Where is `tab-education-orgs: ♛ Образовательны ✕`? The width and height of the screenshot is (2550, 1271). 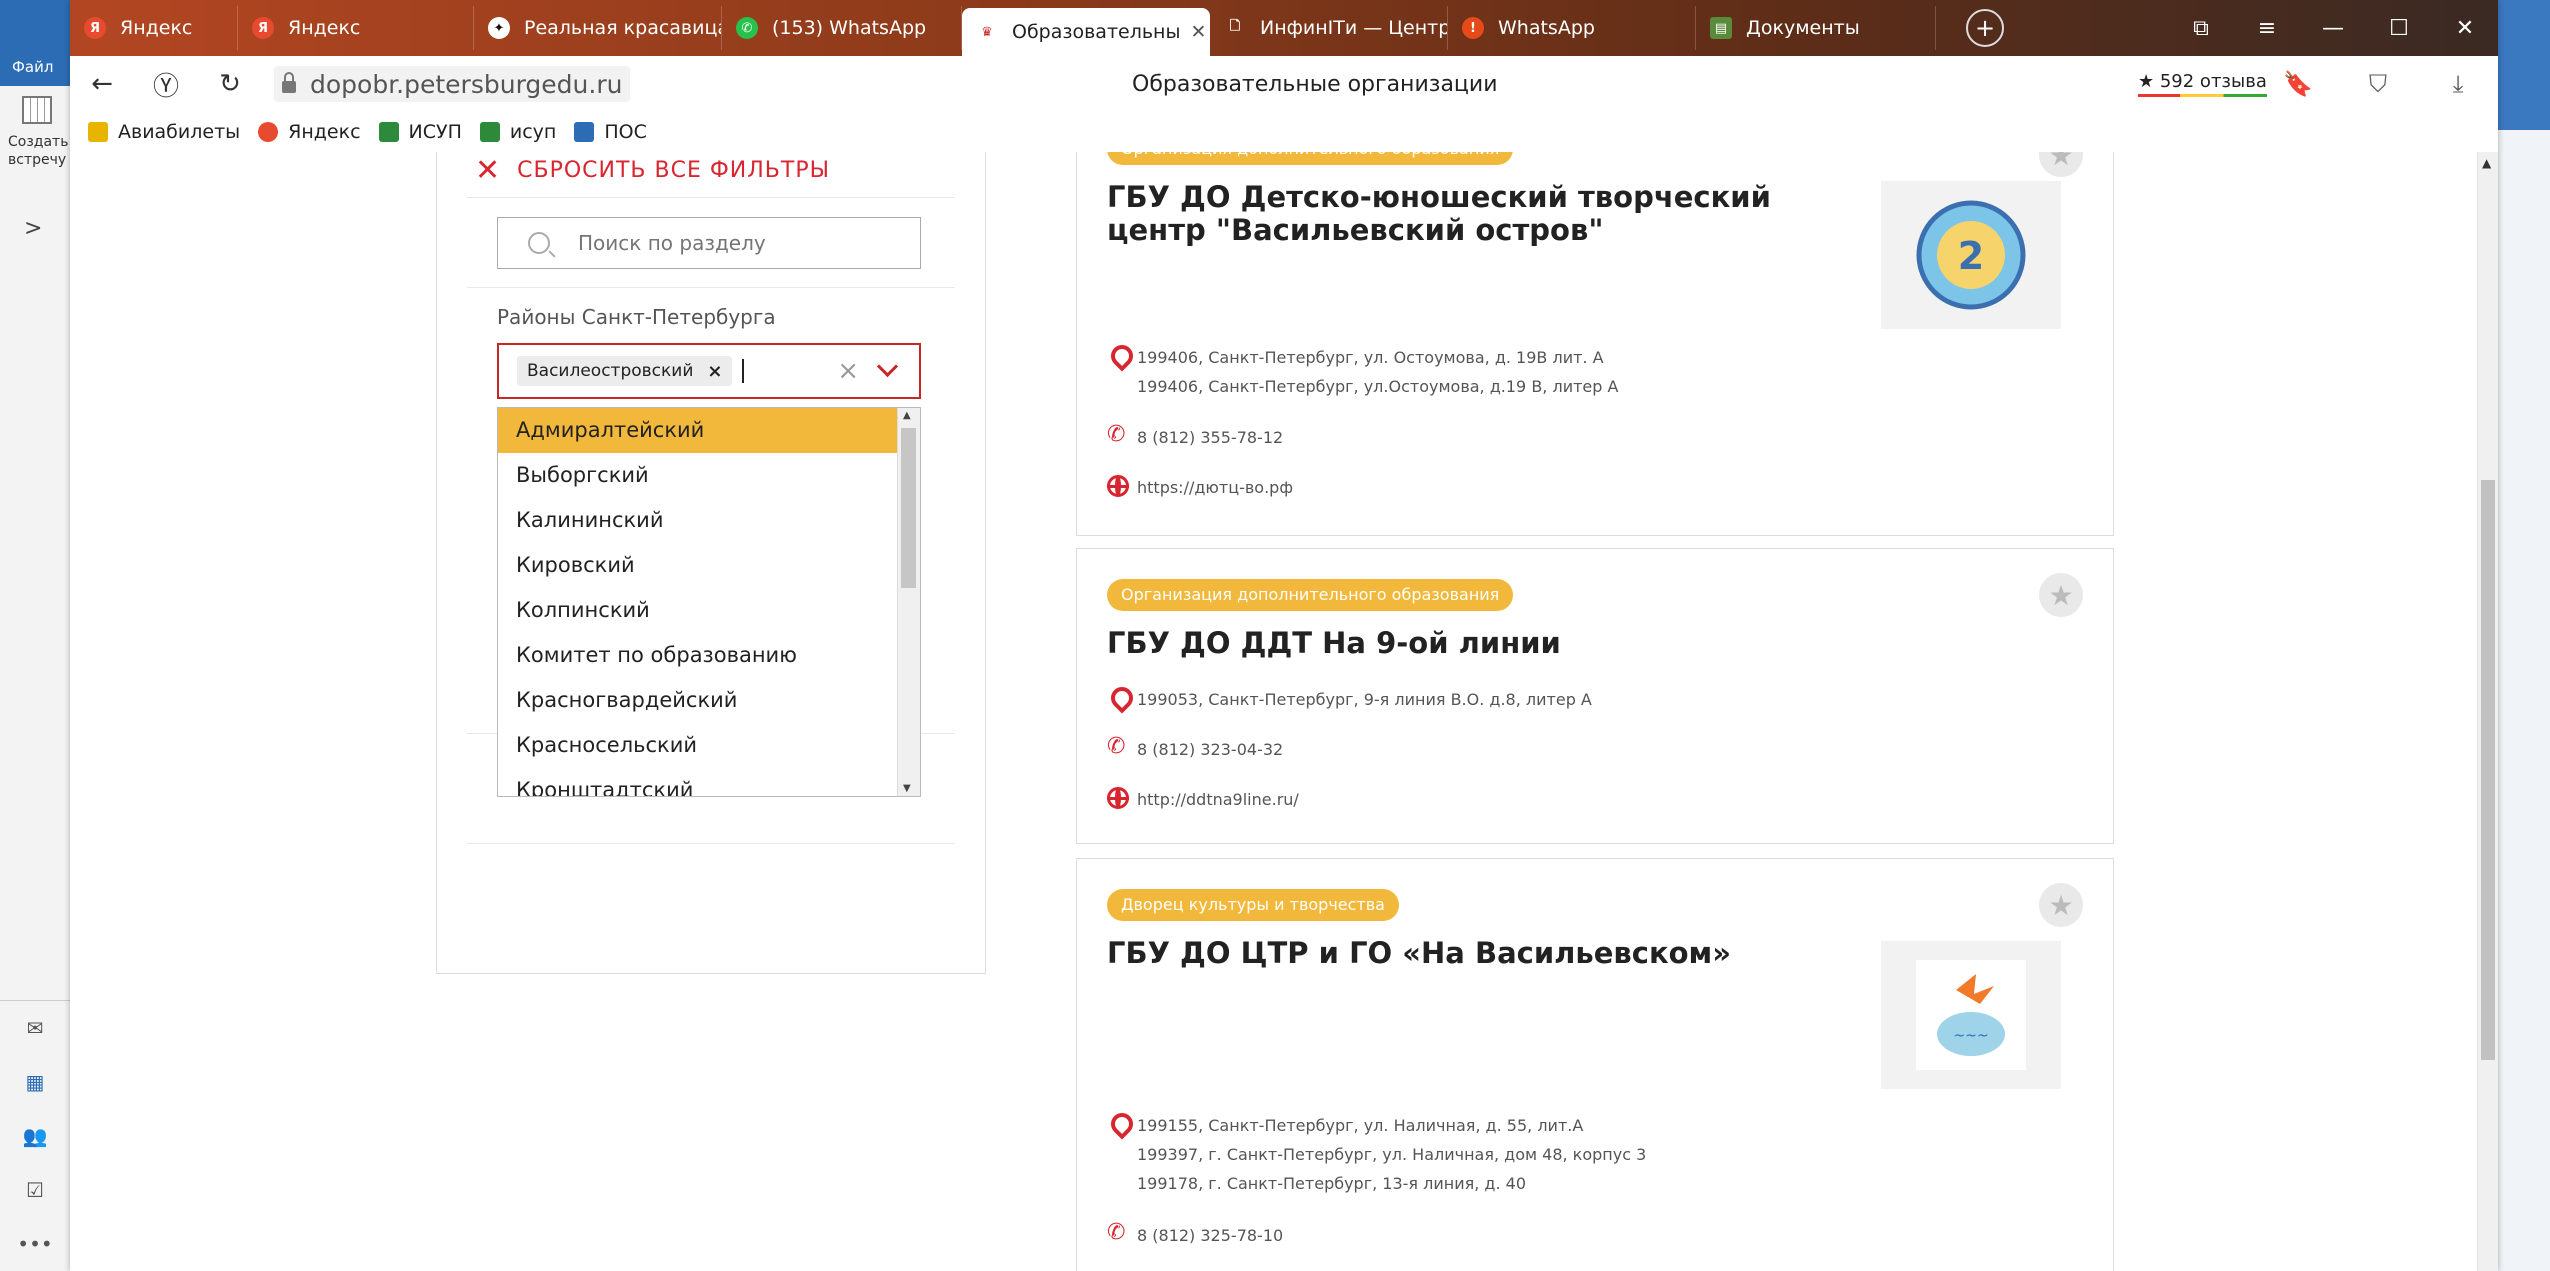
tab-education-orgs: ♛ Образовательны ✕ is located at coordinates (1086, 32).